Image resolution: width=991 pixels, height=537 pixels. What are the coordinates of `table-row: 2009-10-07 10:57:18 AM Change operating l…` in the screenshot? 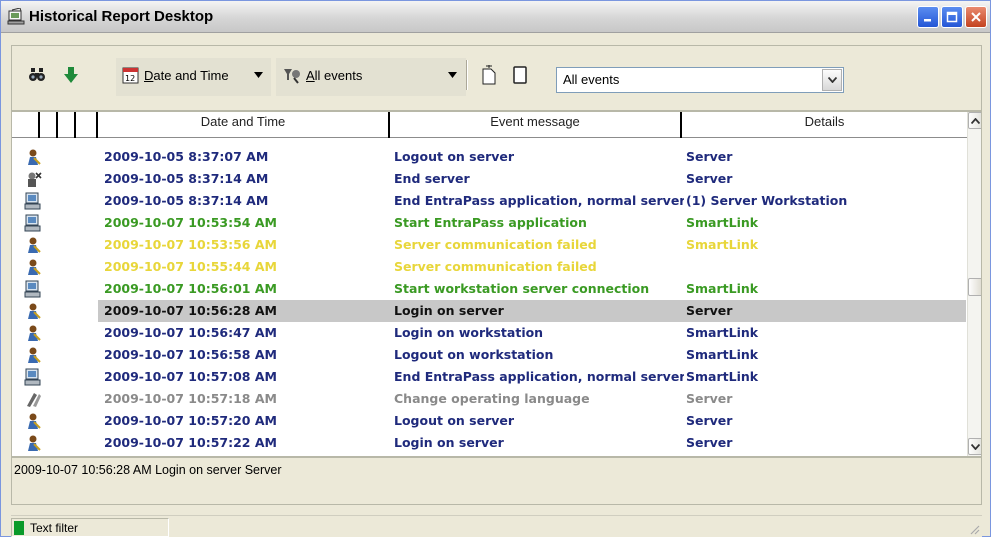 It's located at (489, 399).